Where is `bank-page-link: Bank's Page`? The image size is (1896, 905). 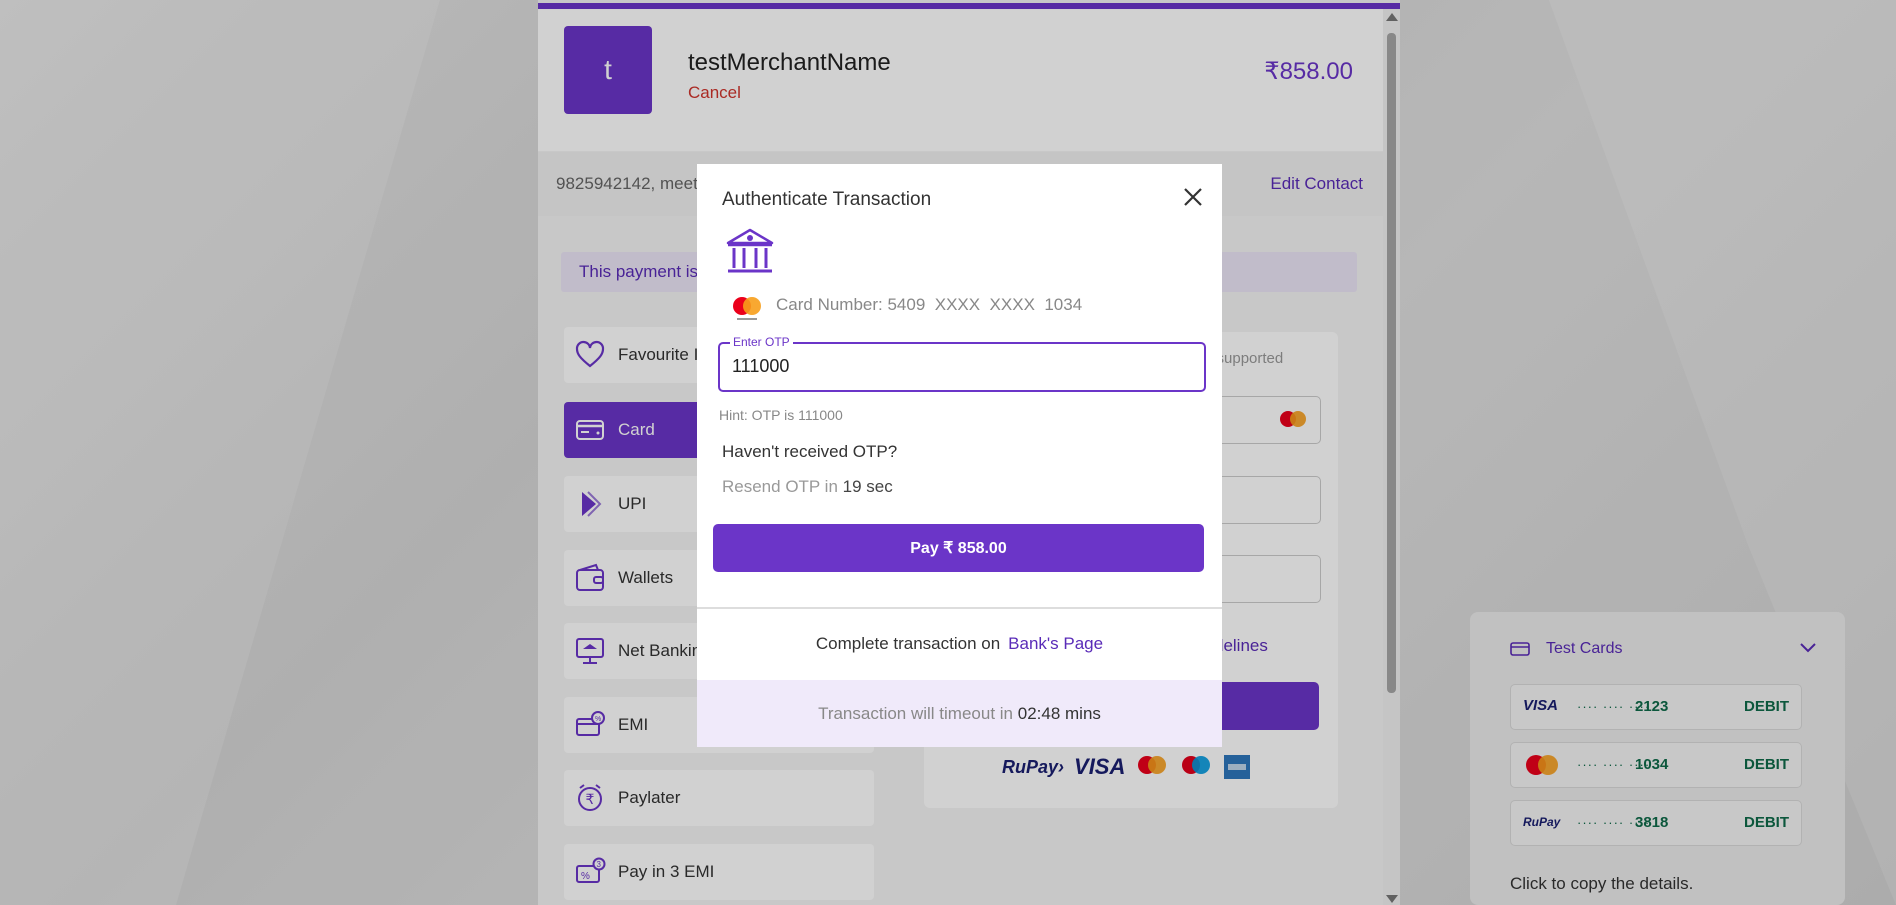 bank-page-link: Bank's Page is located at coordinates (1055, 643).